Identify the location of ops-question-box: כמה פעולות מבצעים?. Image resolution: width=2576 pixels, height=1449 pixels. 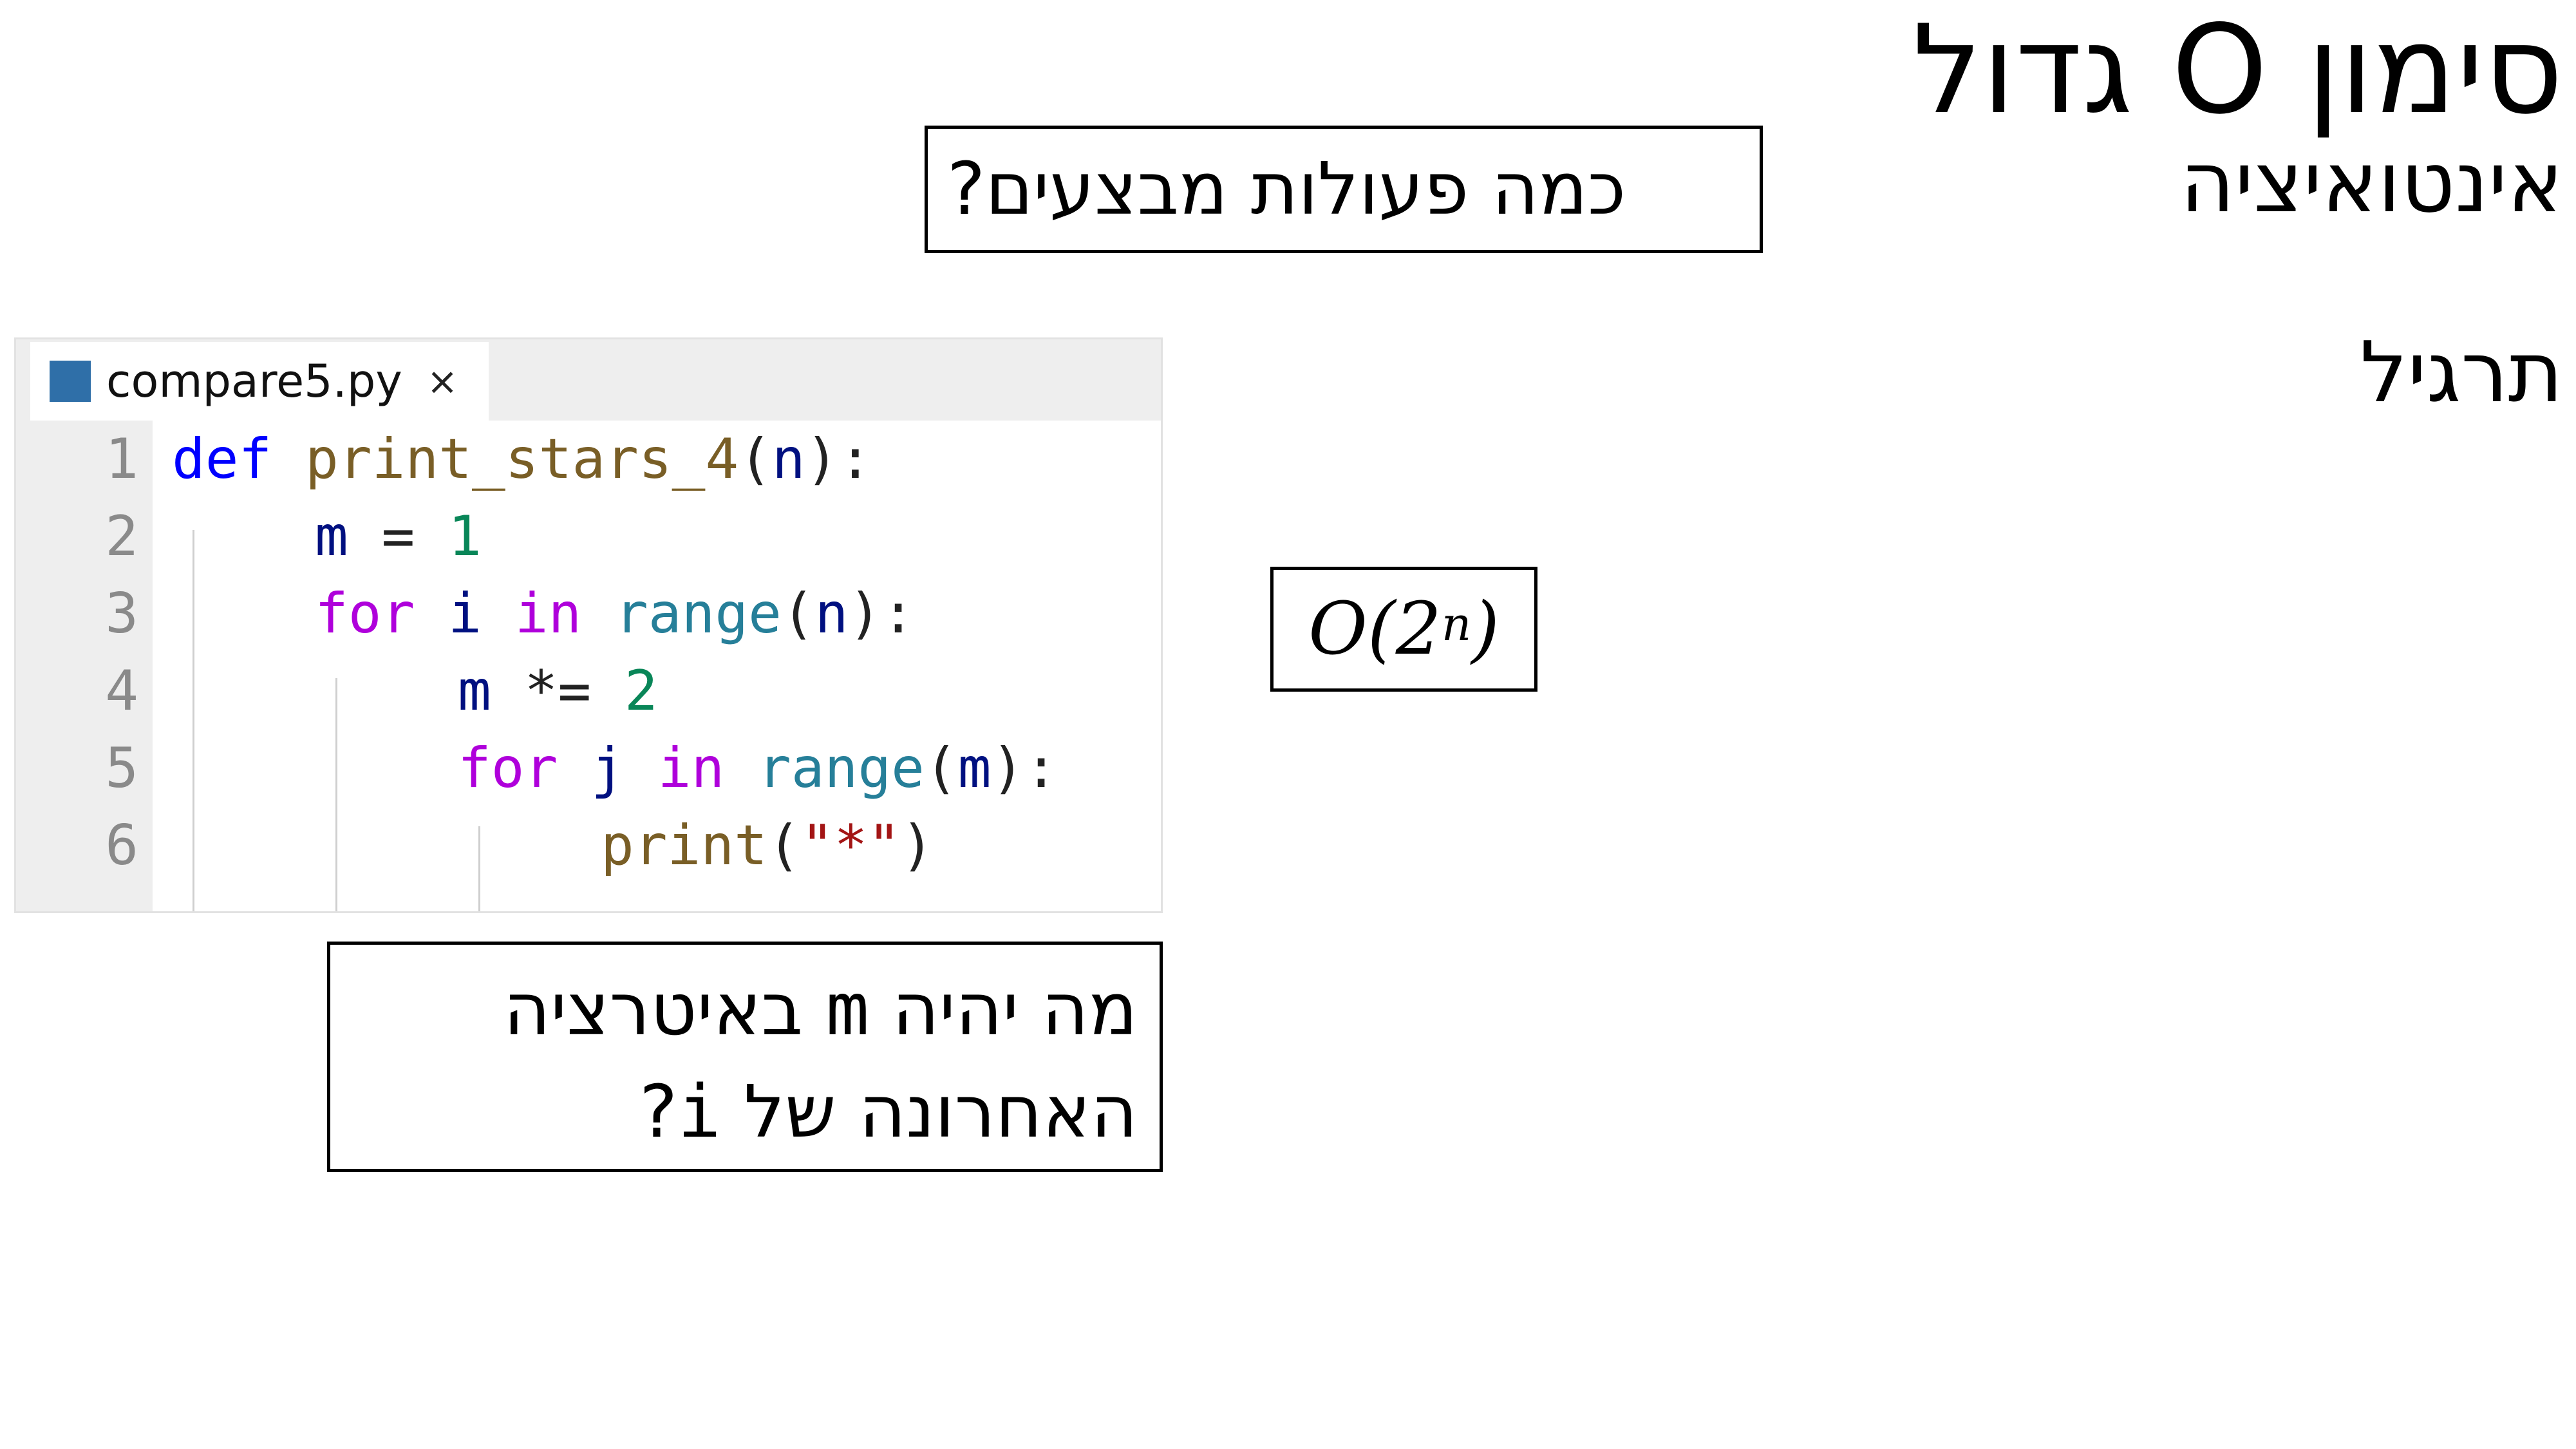
(1344, 190).